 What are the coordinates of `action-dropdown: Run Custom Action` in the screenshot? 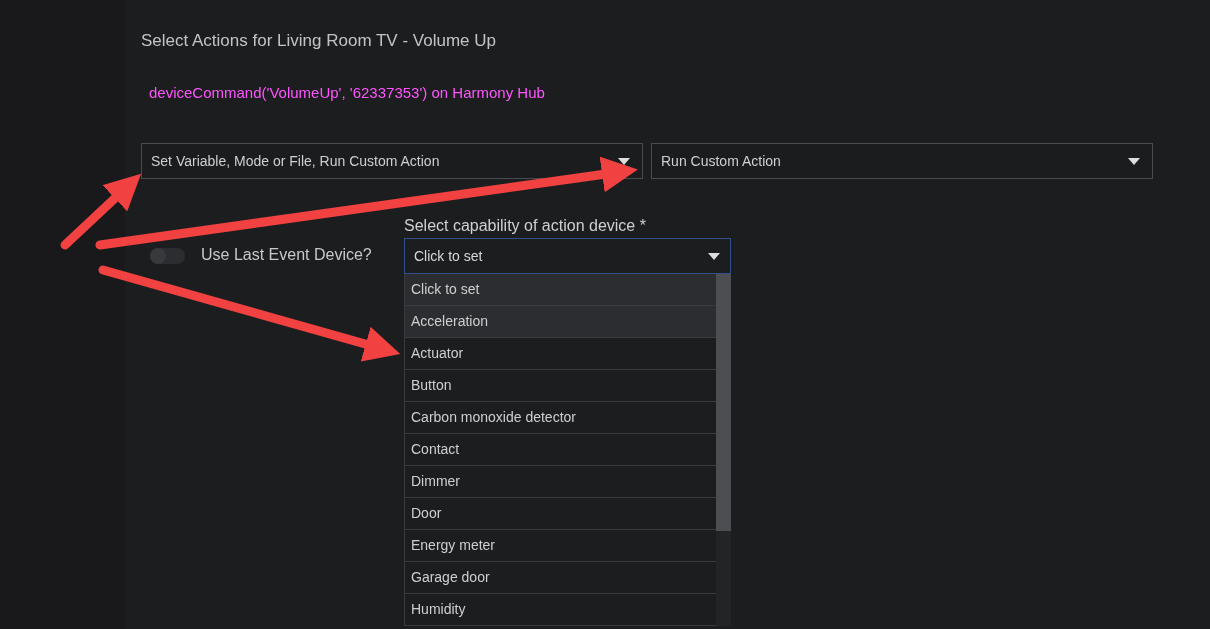 It's located at (902, 161).